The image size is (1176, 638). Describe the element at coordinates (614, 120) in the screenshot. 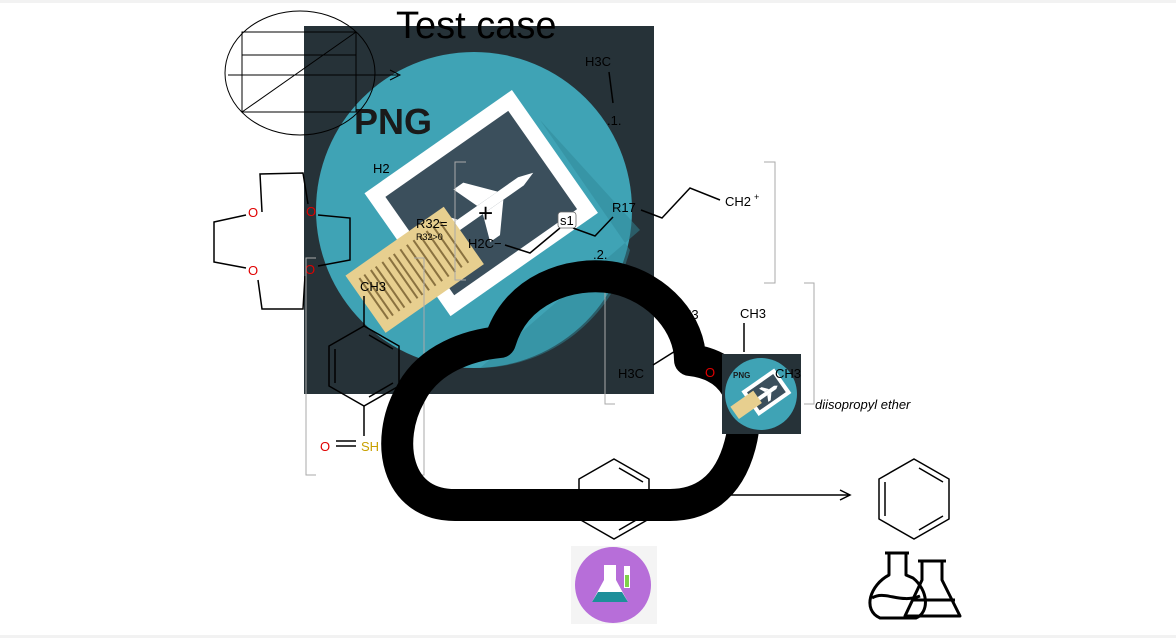

I see `dot1-label: .1.` at that location.